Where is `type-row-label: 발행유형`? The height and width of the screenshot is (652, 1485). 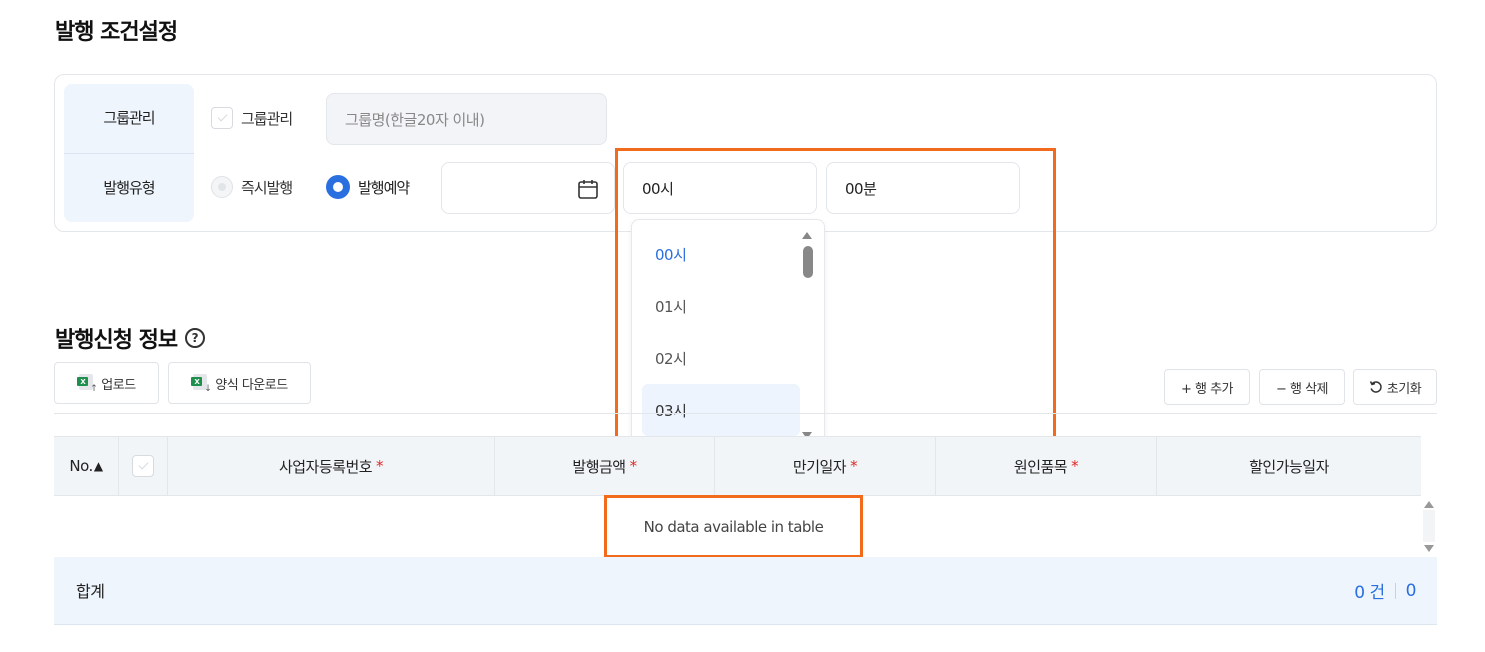 type-row-label: 발행유형 is located at coordinates (129, 188).